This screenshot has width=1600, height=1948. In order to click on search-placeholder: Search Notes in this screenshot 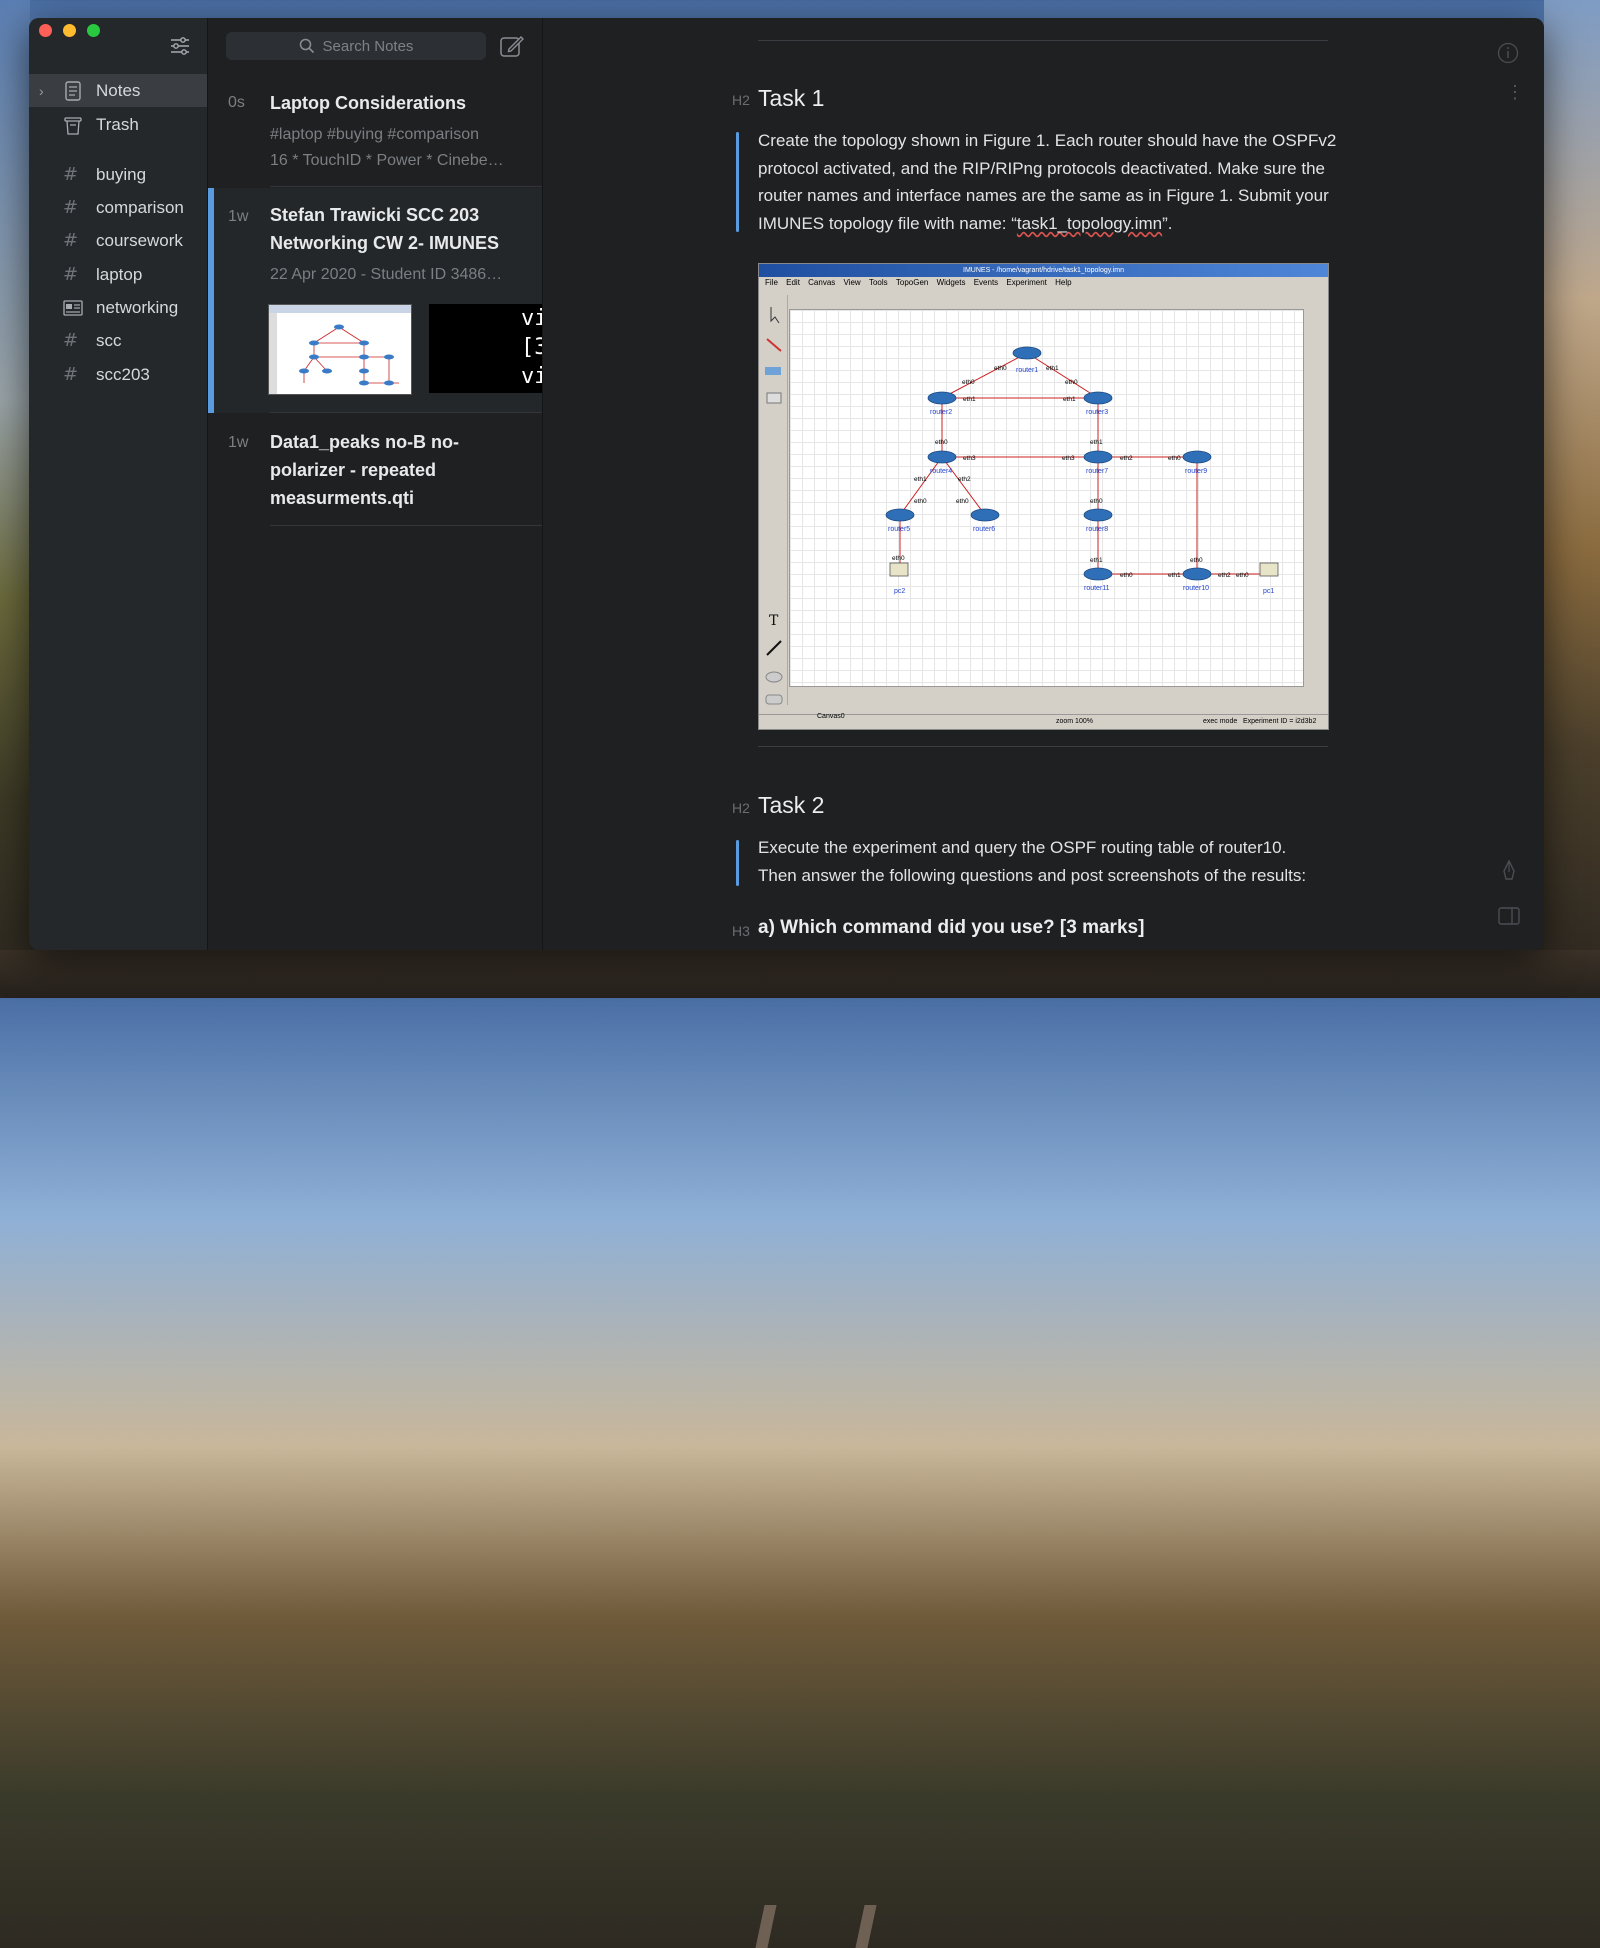, I will do `click(368, 46)`.